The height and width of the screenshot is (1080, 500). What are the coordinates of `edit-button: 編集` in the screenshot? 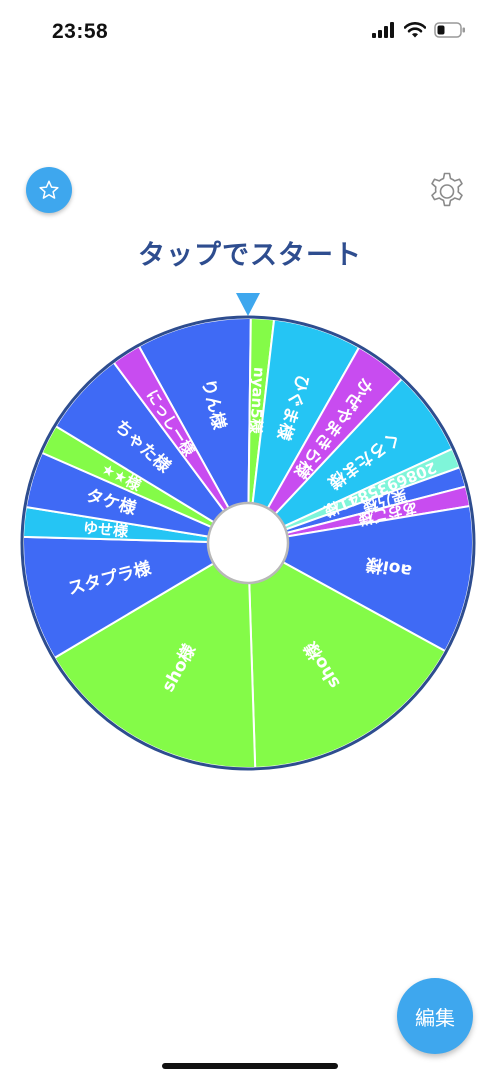 It's located at (435, 1016).